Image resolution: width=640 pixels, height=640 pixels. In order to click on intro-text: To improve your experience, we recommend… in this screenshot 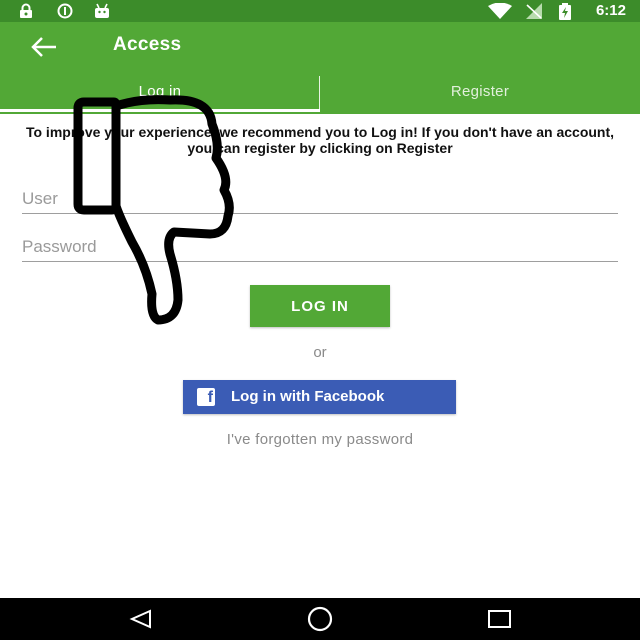, I will do `click(320, 140)`.